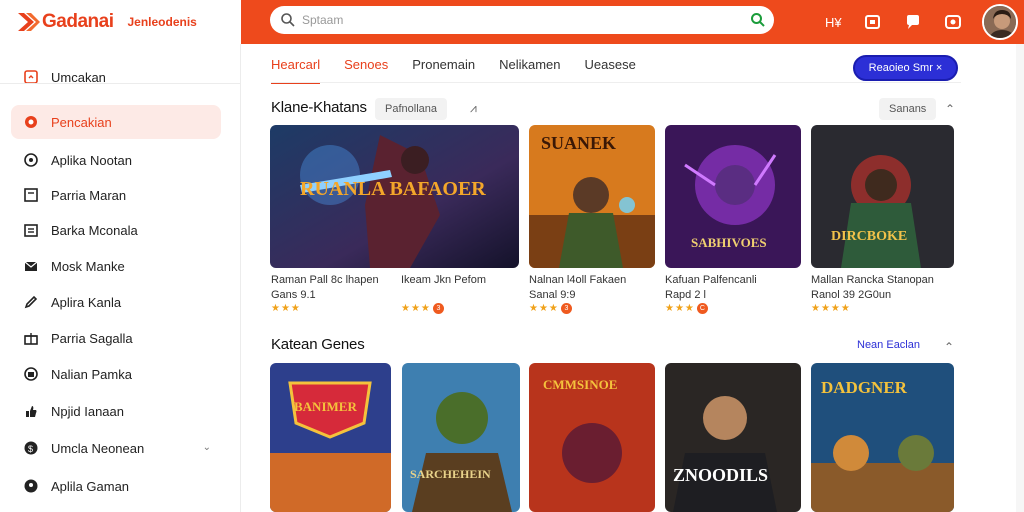 Image resolution: width=1024 pixels, height=512 pixels. I want to click on mail-icon, so click(31, 266).